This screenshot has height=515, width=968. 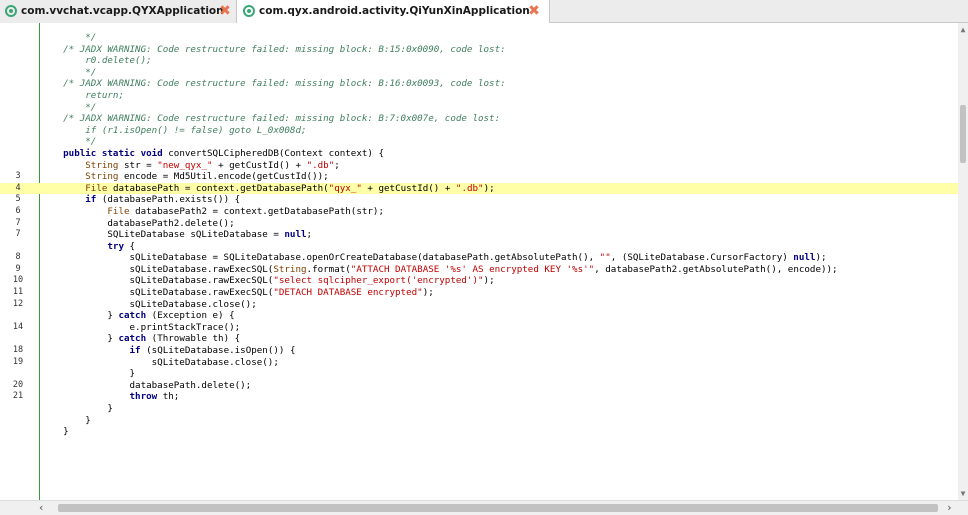 What do you see at coordinates (96, 188) in the screenshot?
I see `code-token: File` at bounding box center [96, 188].